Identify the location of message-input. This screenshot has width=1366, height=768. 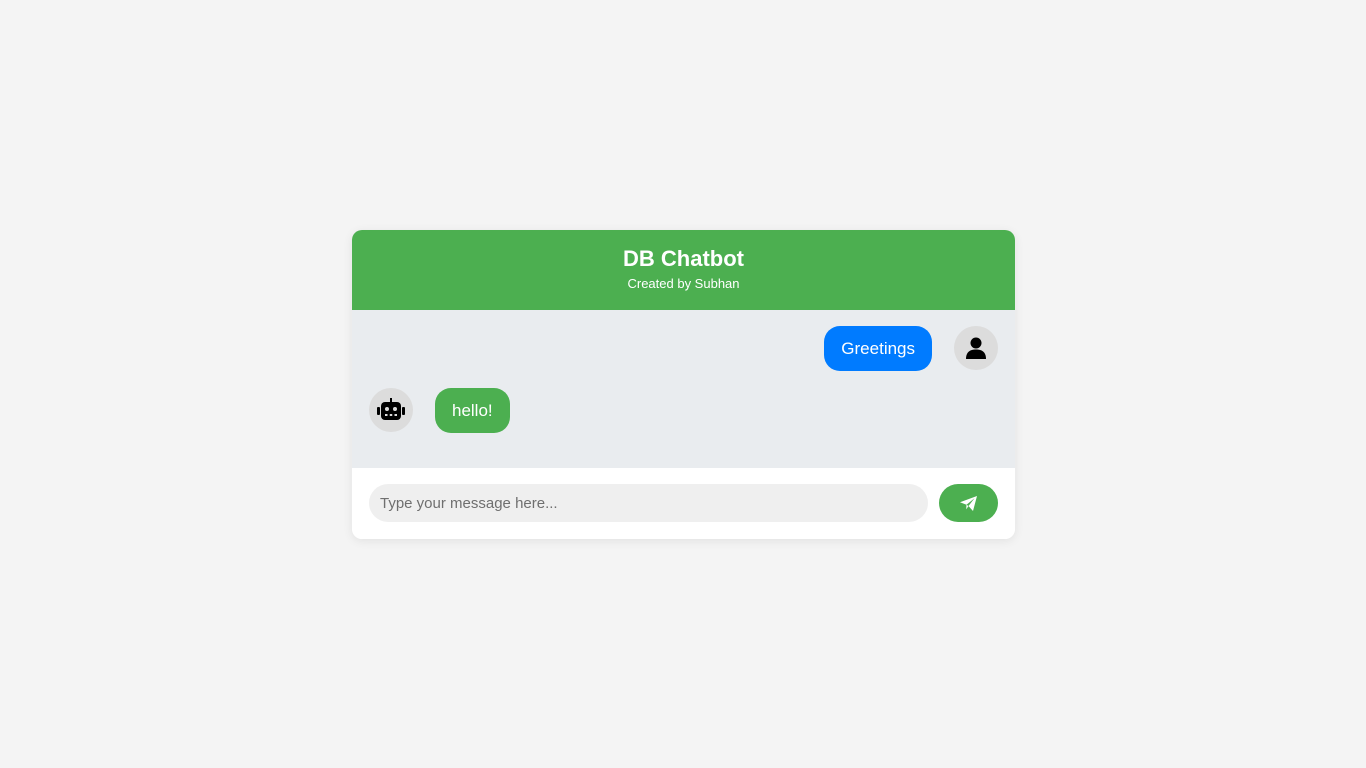
(648, 503).